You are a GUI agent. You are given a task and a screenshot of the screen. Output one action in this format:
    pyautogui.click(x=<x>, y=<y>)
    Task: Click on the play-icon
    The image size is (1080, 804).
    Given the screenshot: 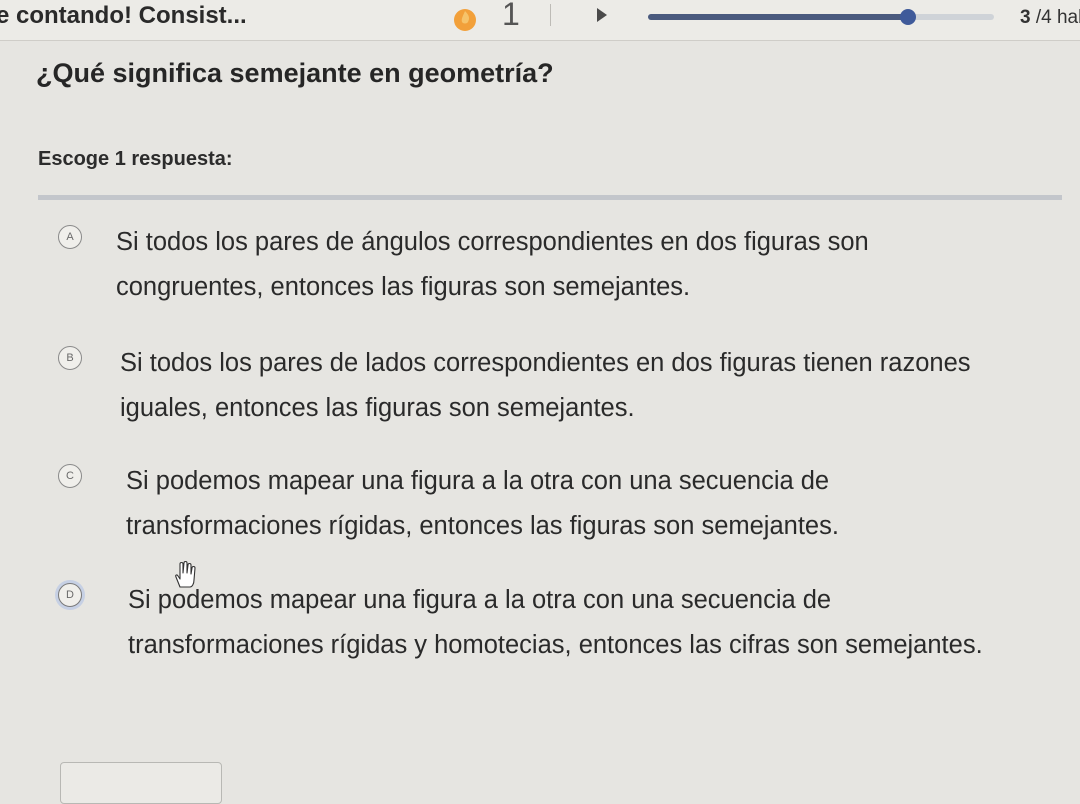 What is the action you would take?
    pyautogui.click(x=602, y=15)
    